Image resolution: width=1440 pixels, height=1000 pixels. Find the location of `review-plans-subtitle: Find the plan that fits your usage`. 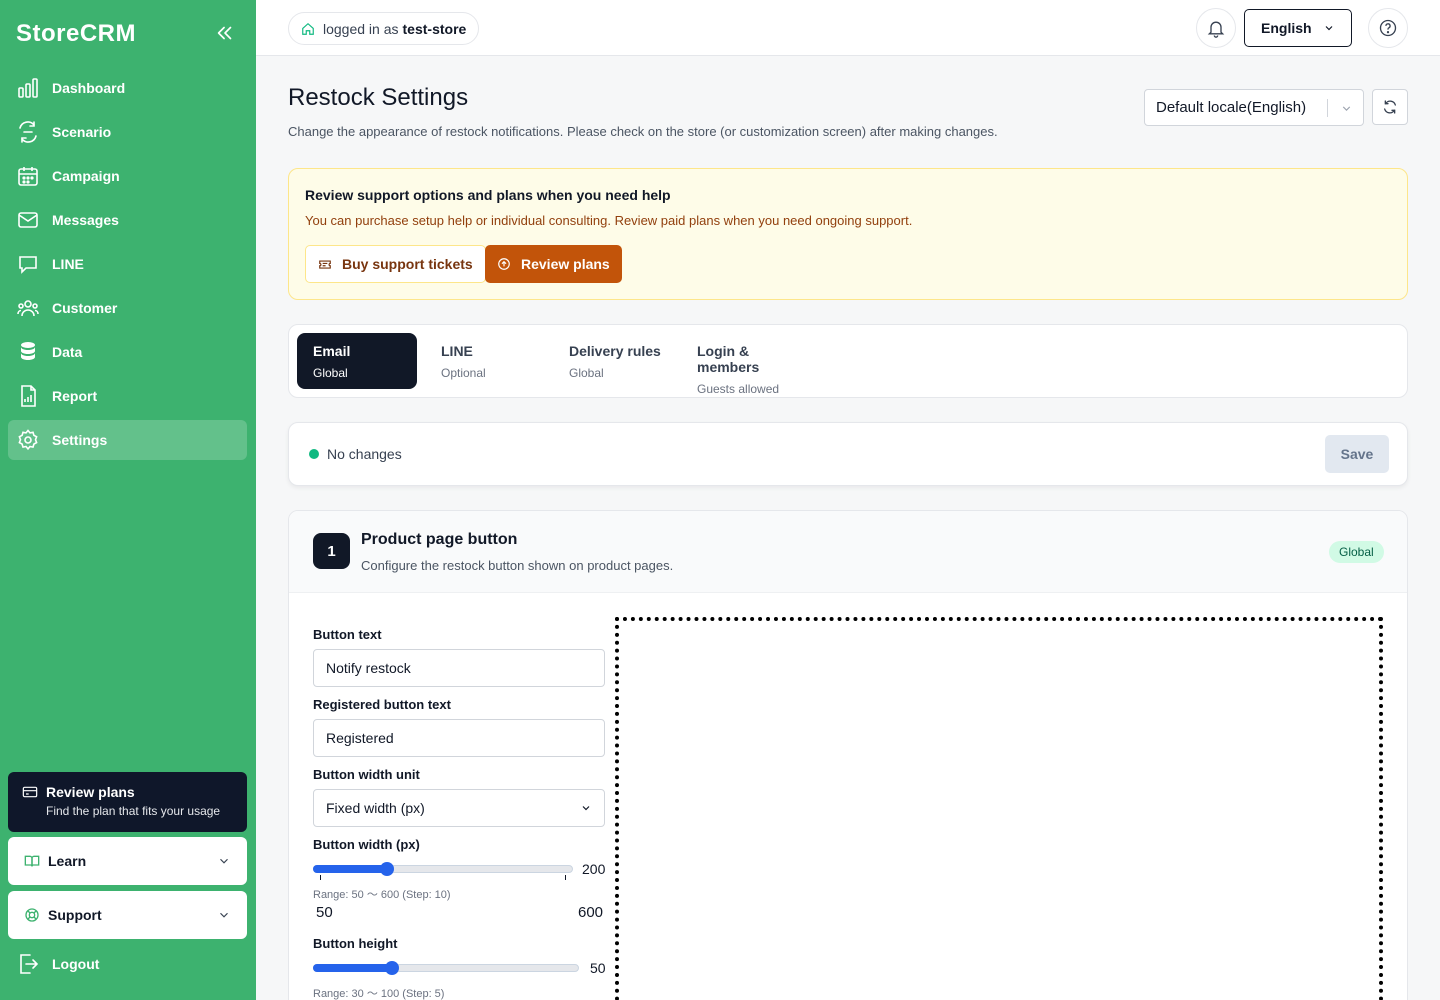

review-plans-subtitle: Find the plan that fits your usage is located at coordinates (133, 811).